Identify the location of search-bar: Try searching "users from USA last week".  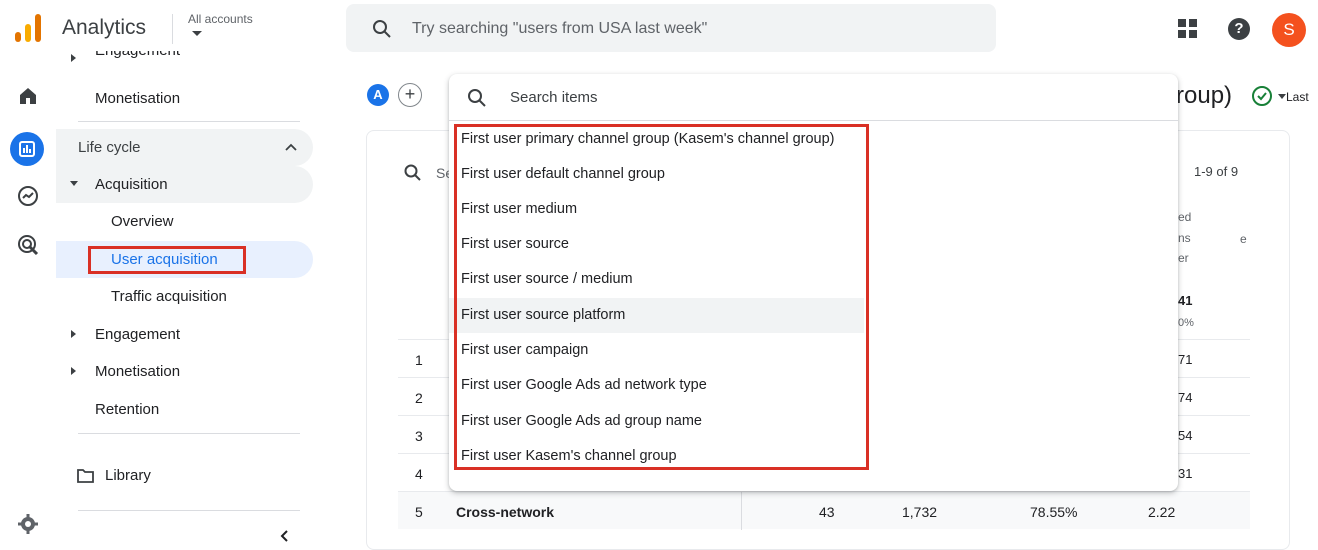
(671, 28).